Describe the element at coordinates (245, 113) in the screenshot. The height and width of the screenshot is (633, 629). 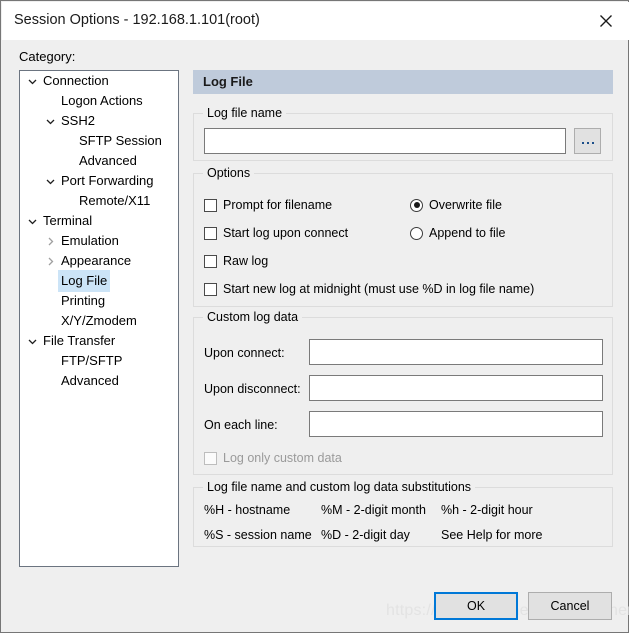
I see `log-file-name-group-title: Log file name` at that location.